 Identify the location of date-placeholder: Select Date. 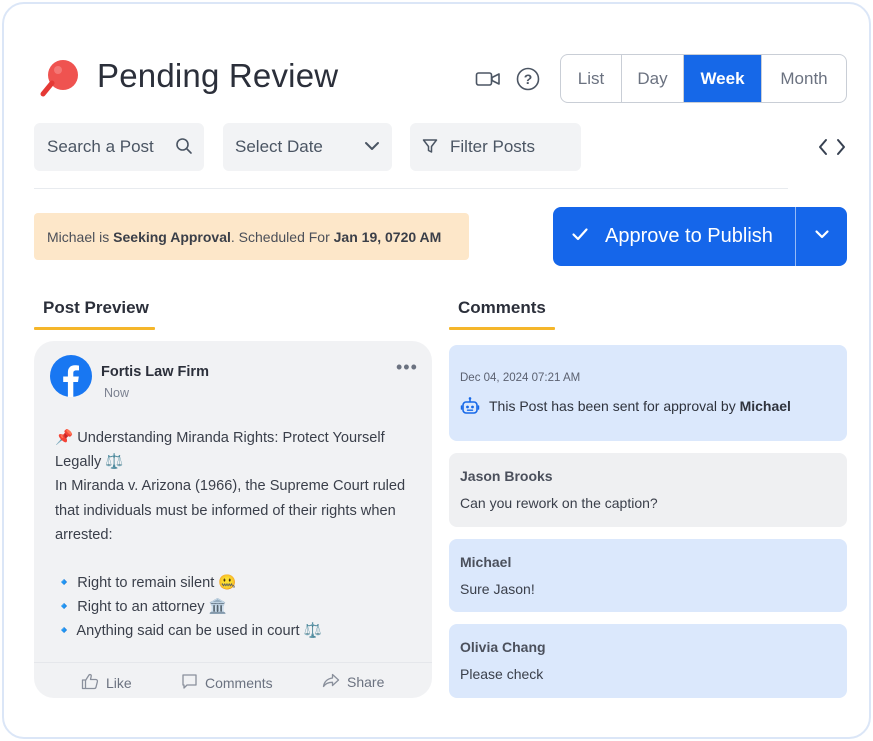
(279, 146).